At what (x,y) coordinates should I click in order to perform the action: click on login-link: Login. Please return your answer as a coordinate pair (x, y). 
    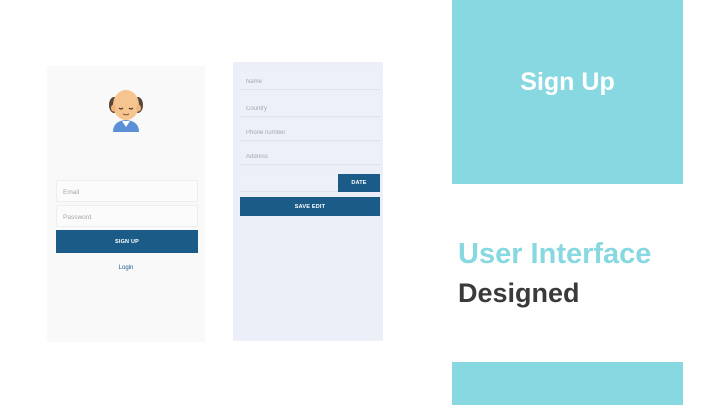
    Looking at the image, I should click on (126, 268).